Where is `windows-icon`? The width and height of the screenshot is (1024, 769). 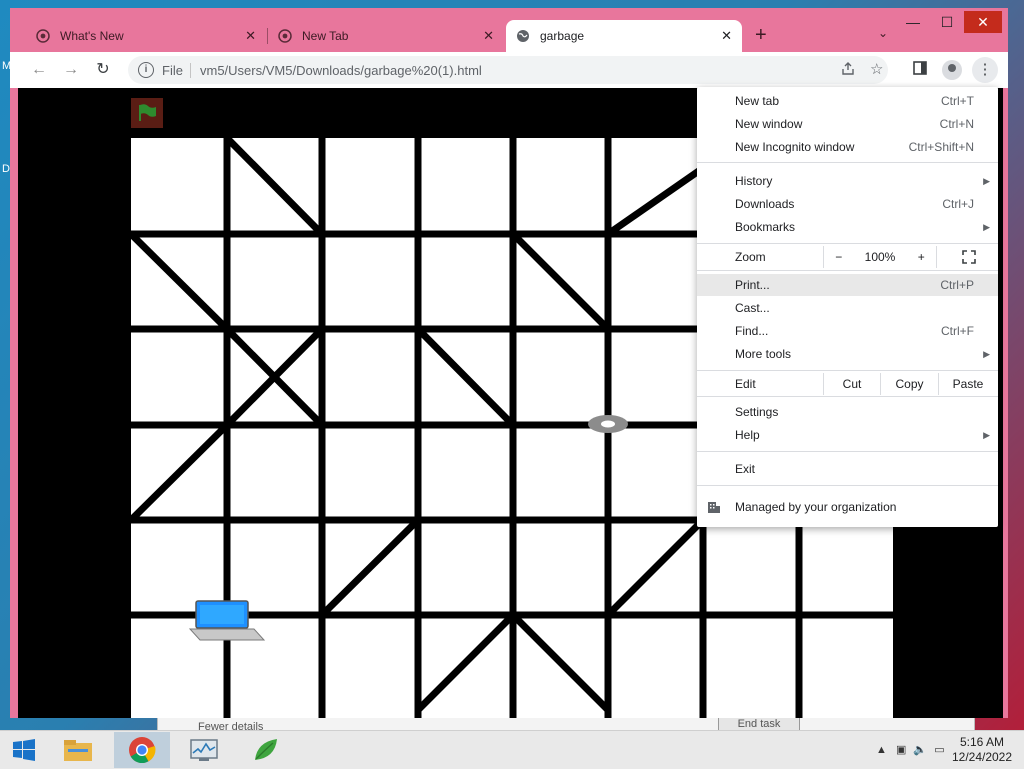
windows-icon is located at coordinates (24, 750).